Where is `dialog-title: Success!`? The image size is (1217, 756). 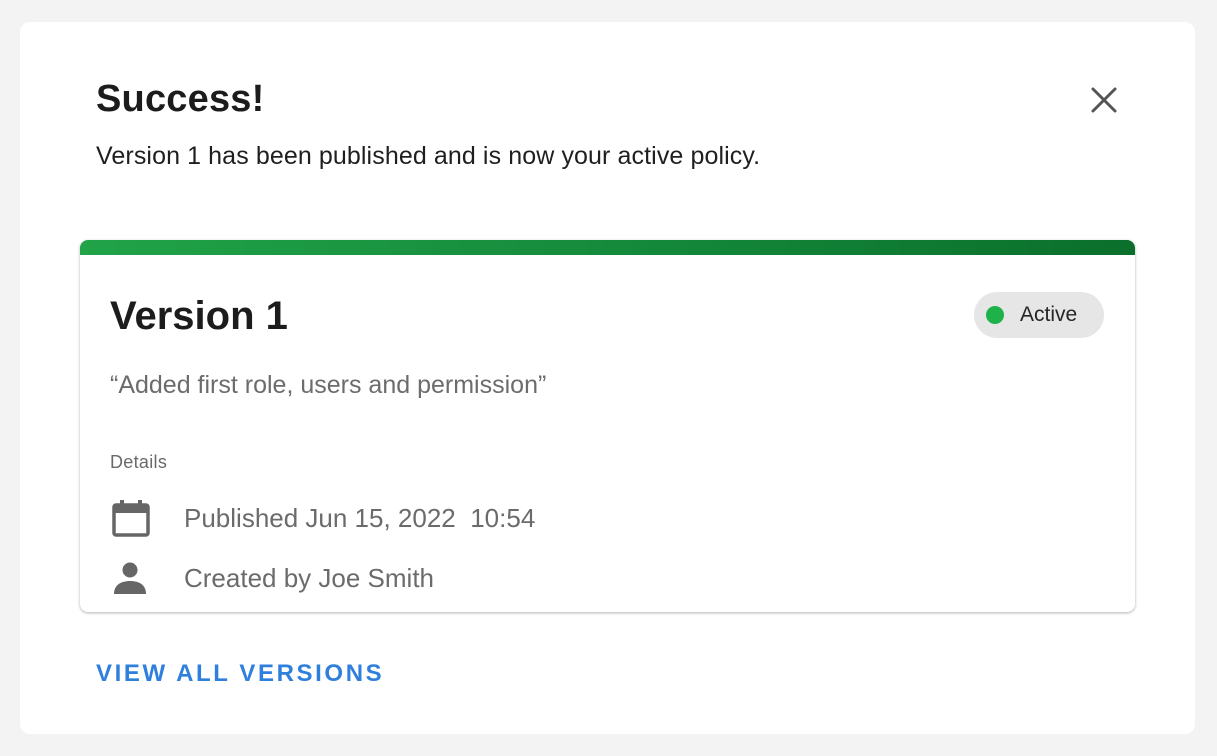
dialog-title: Success! is located at coordinates (180, 99).